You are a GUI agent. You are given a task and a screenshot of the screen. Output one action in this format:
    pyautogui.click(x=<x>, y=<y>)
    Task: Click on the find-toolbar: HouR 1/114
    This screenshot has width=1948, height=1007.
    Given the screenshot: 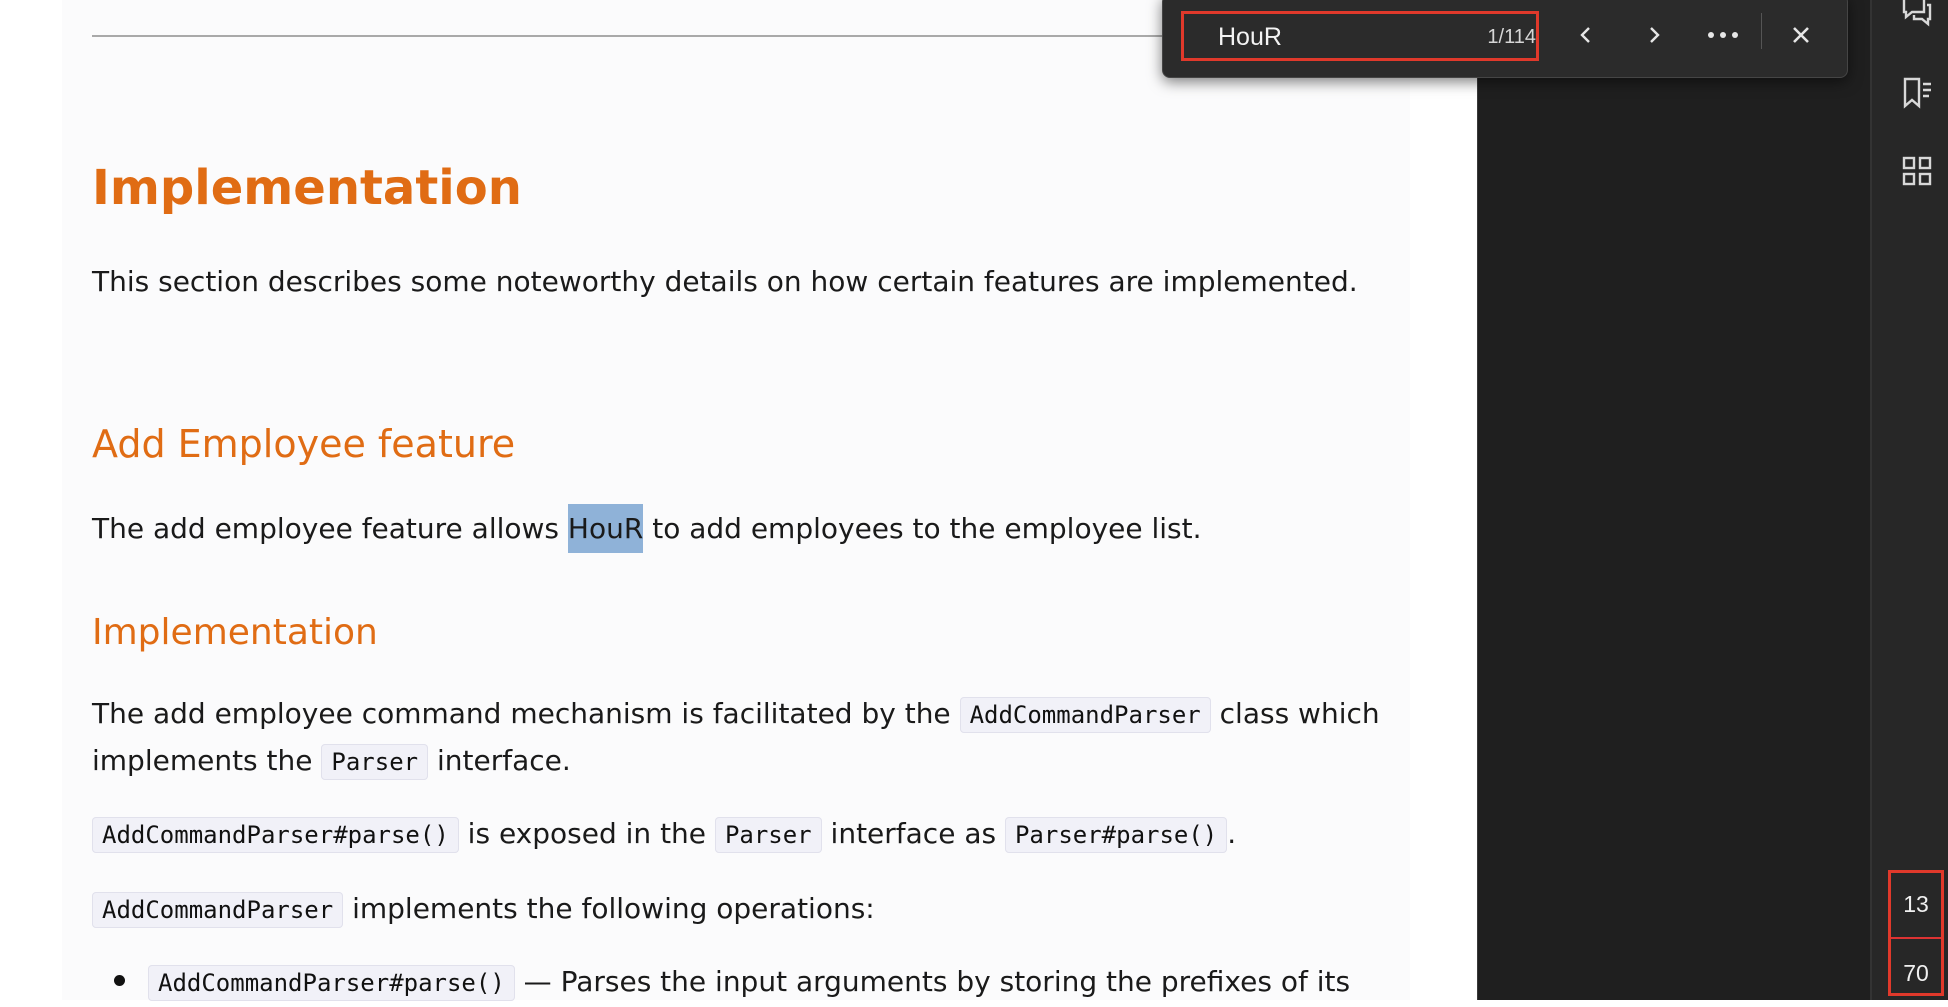 What is the action you would take?
    pyautogui.click(x=1505, y=39)
    